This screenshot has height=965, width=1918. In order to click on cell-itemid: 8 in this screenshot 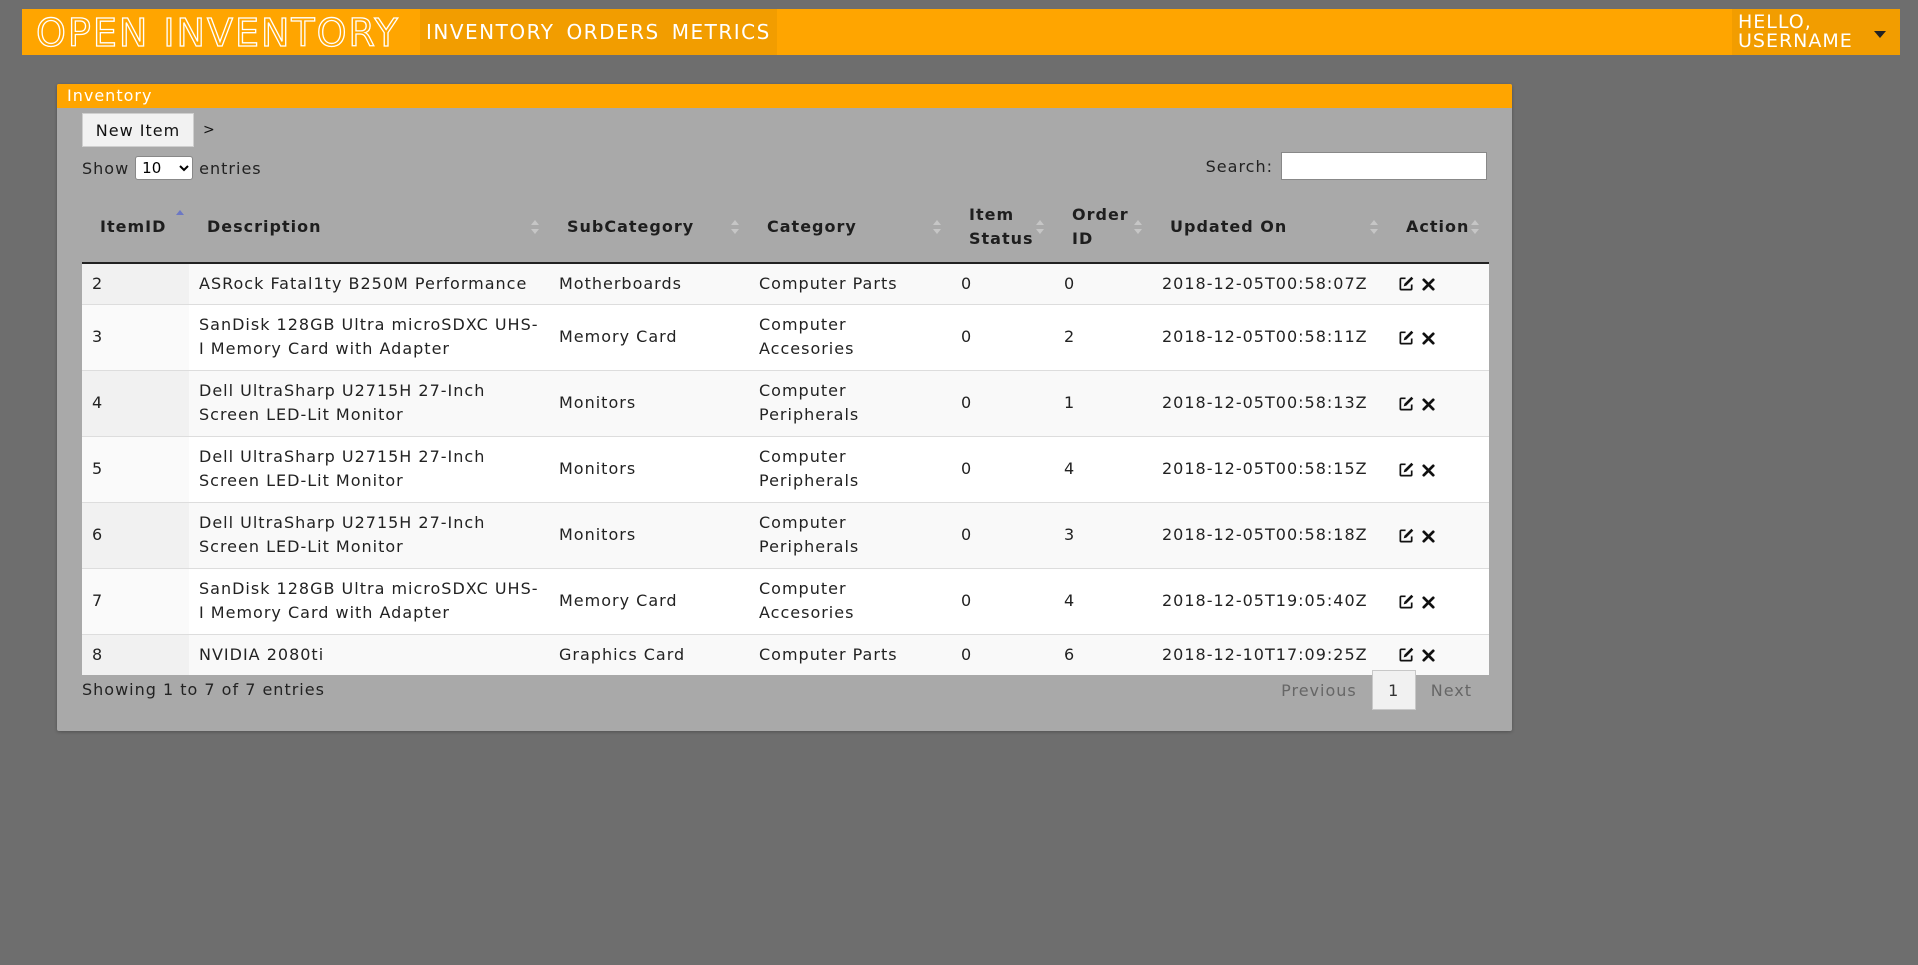, I will do `click(135, 654)`.